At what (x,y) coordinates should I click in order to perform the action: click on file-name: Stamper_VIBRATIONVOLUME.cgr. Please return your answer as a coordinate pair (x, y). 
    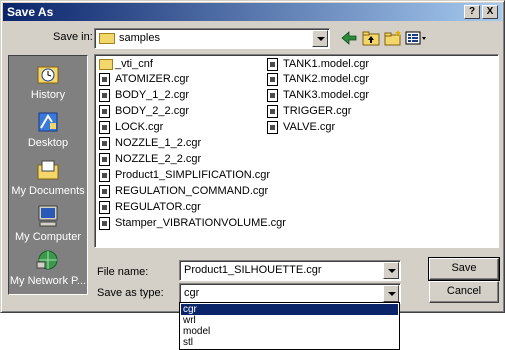
    Looking at the image, I should click on (200, 223).